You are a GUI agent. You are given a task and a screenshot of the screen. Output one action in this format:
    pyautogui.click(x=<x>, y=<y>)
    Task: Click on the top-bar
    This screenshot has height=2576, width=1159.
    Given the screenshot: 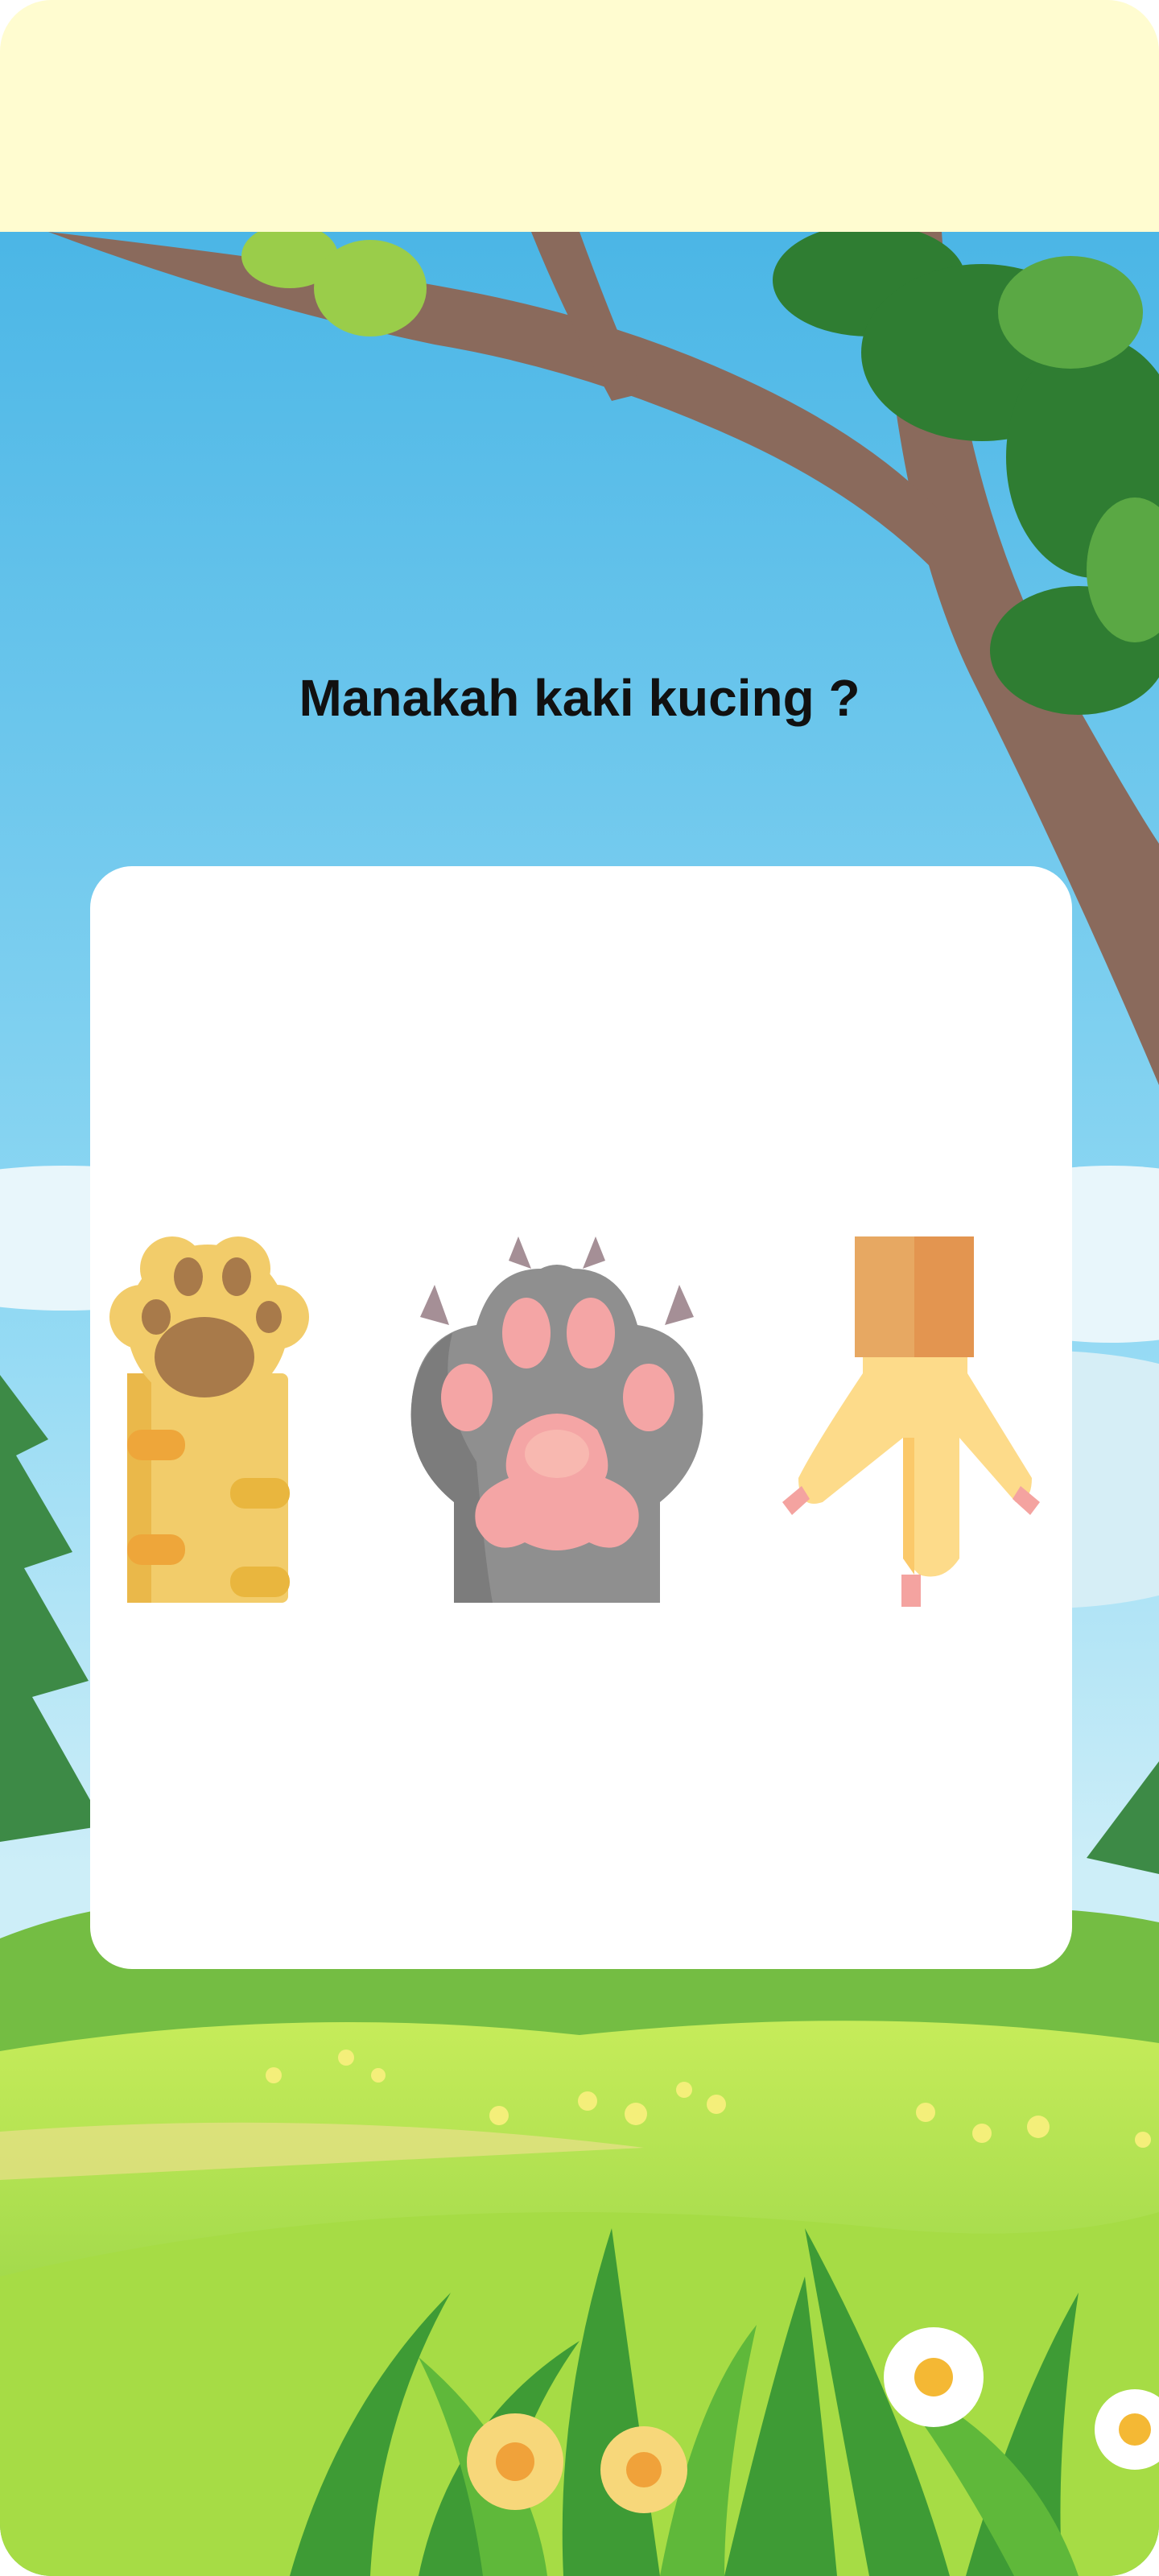 What is the action you would take?
    pyautogui.click(x=579, y=116)
    